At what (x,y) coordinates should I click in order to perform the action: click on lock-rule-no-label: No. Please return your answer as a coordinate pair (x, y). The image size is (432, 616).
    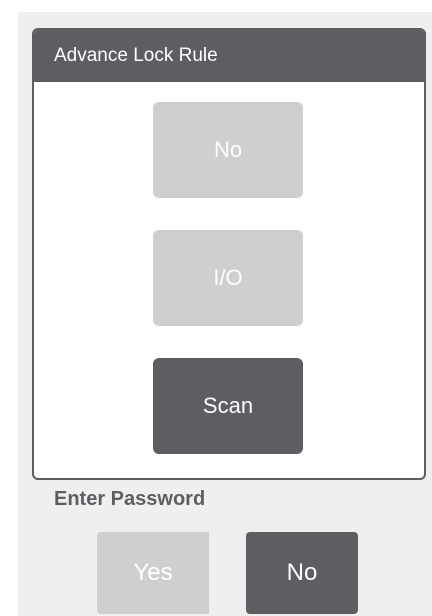
    Looking at the image, I should click on (228, 149).